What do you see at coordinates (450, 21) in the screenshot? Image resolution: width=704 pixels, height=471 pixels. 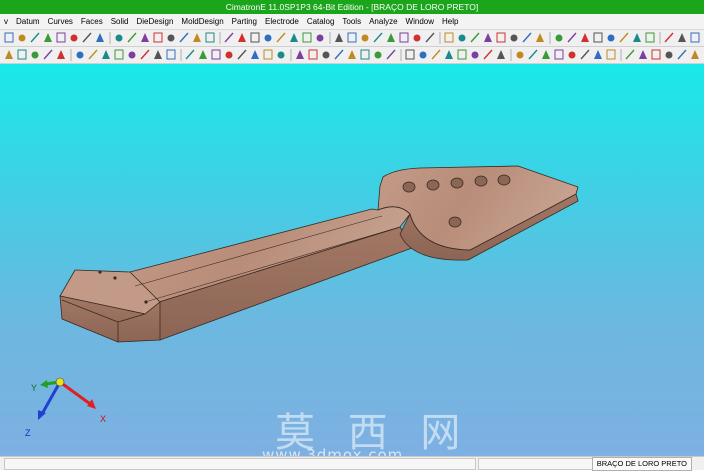 I see `menu-help: Help` at bounding box center [450, 21].